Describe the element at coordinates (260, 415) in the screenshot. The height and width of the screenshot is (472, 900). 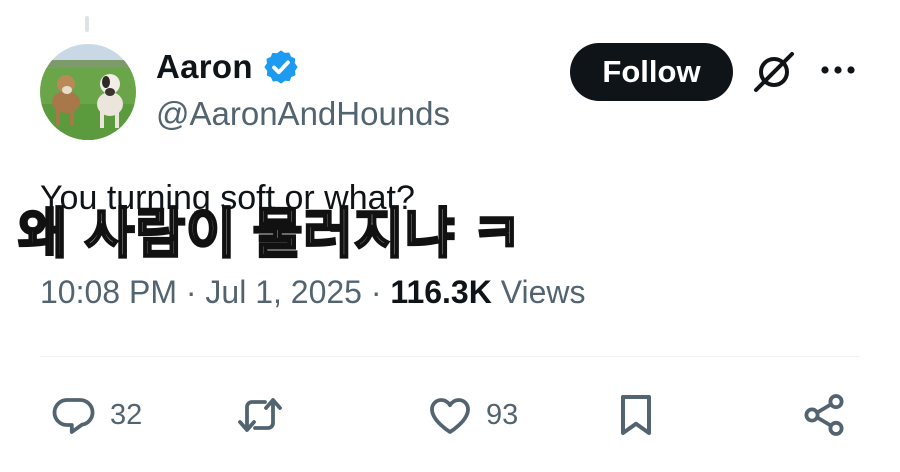
I see `retweet-icon` at that location.